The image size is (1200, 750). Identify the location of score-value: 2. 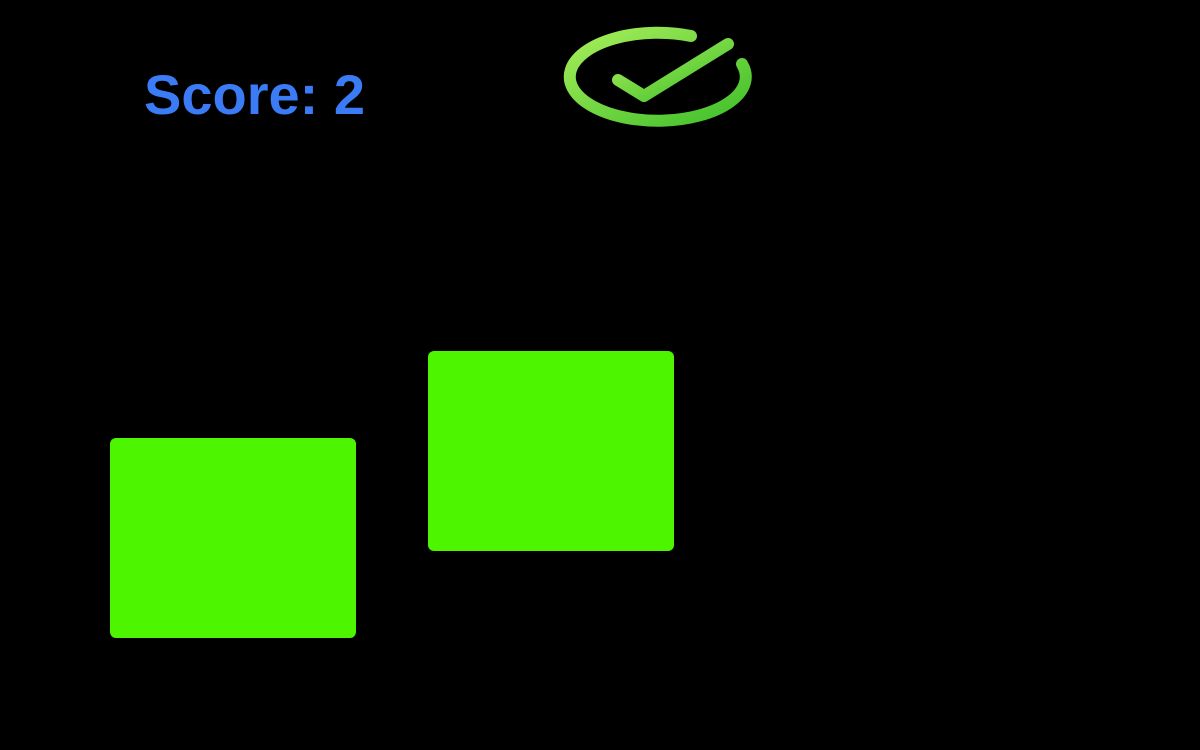
(349, 94).